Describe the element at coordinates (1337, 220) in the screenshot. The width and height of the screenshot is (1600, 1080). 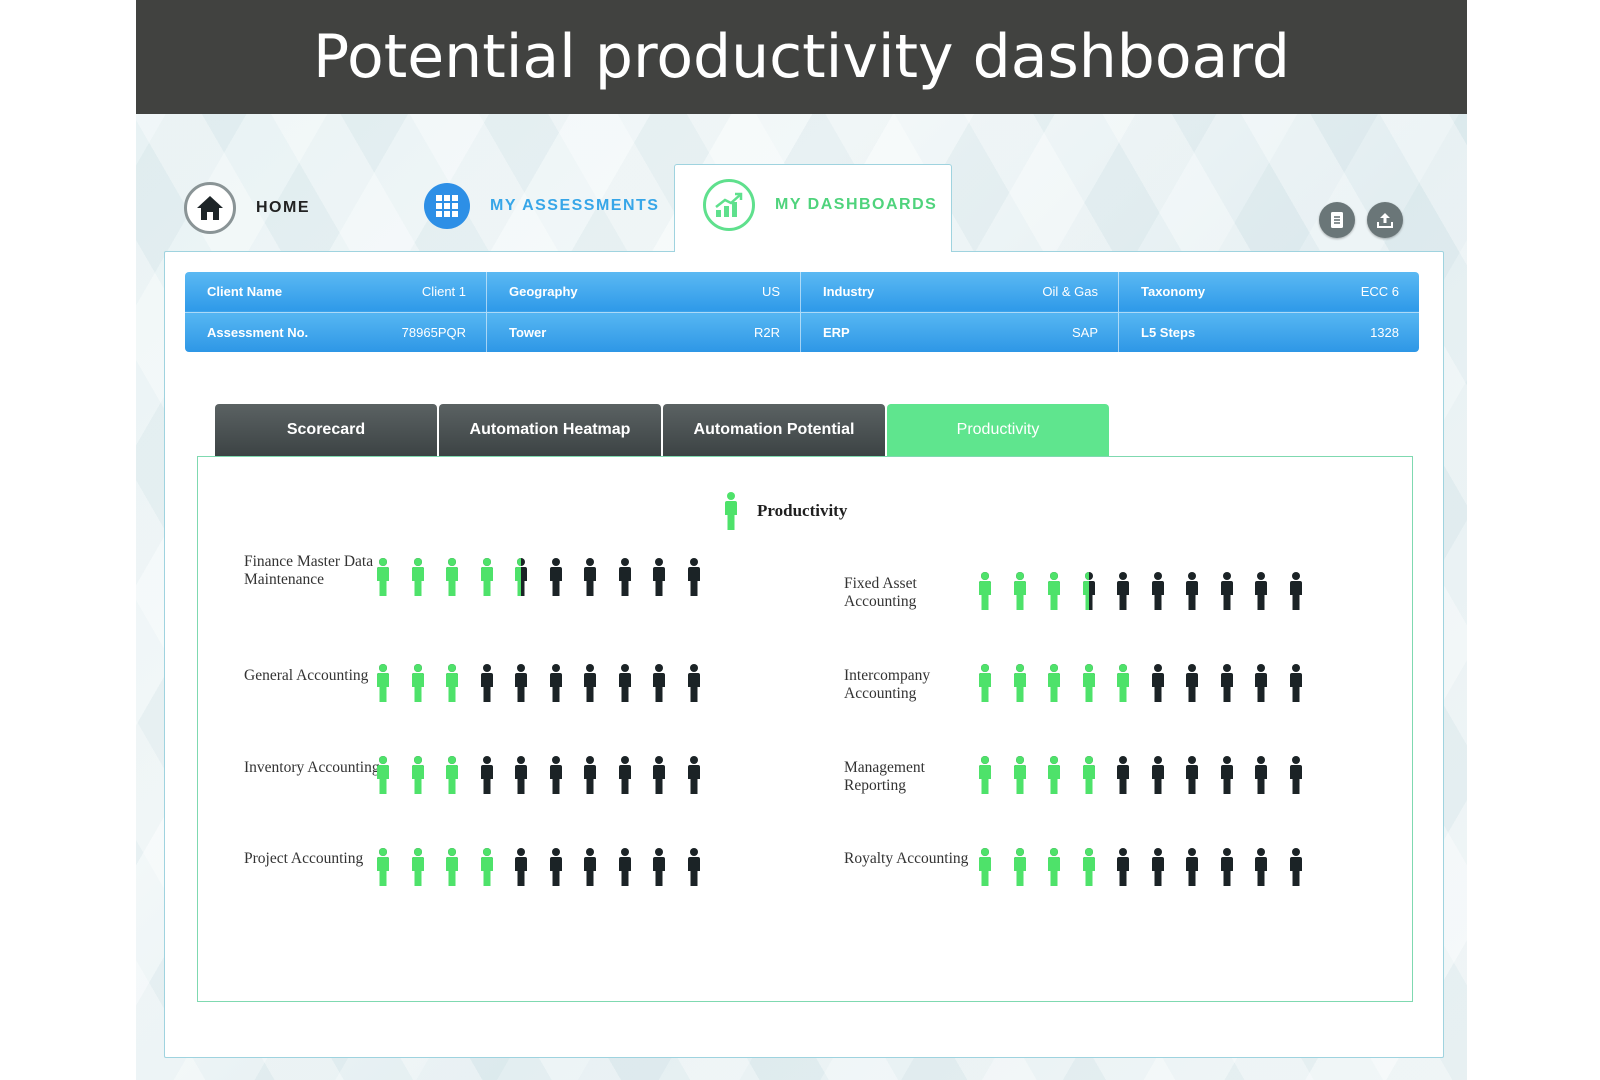
I see `document-button` at that location.